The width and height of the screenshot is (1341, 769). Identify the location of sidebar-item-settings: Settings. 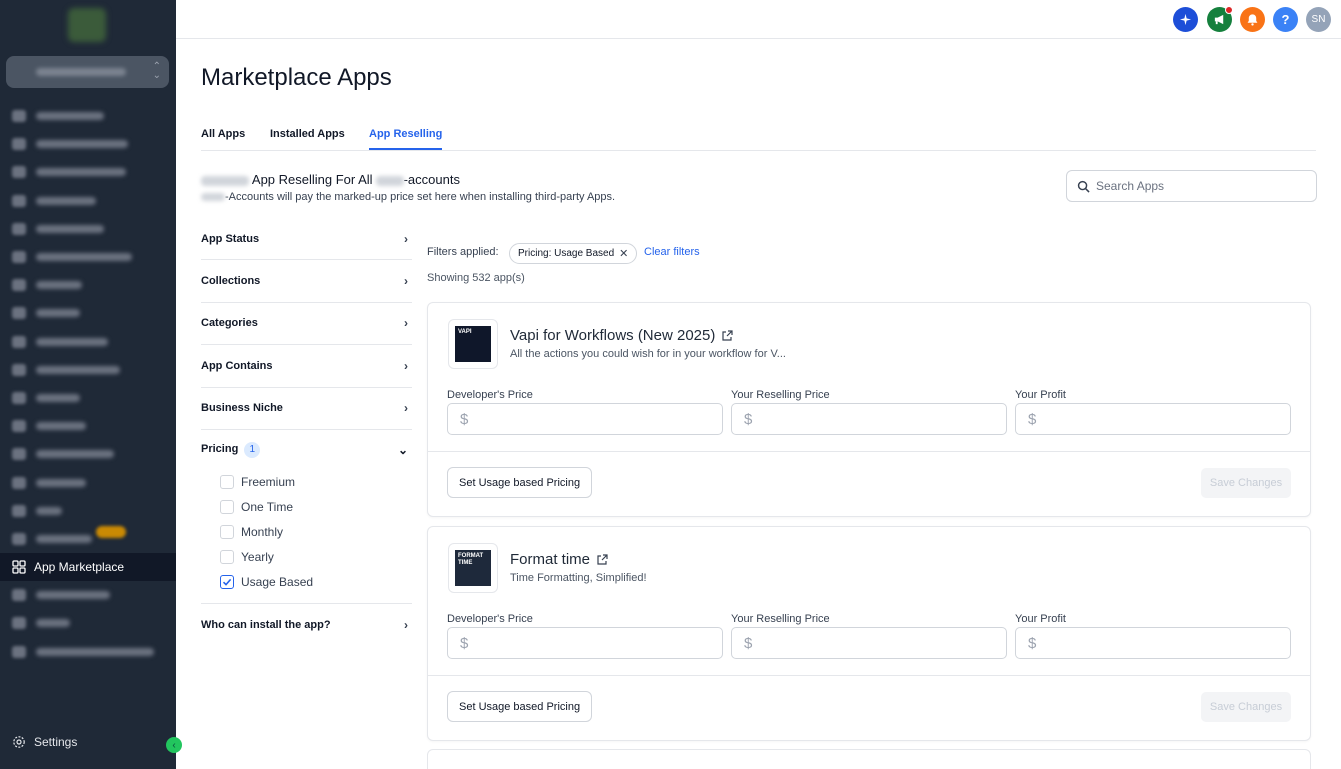
(44, 742).